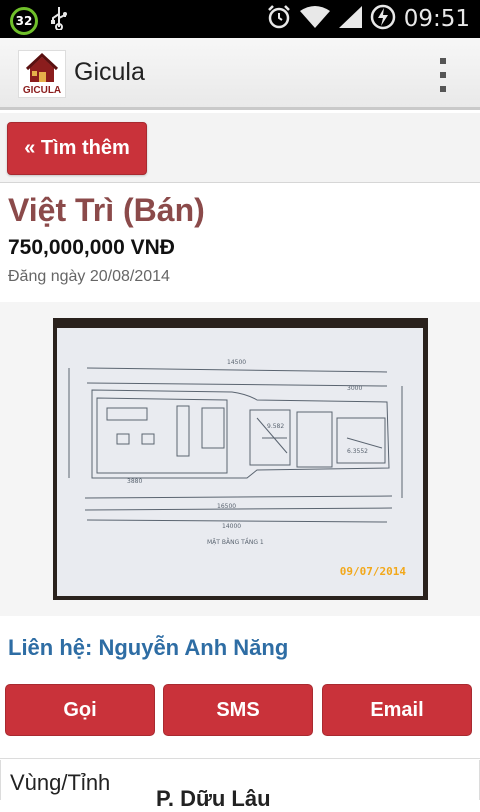 The image size is (480, 812). Describe the element at coordinates (80, 710) in the screenshot. I see `call-button: Gọi` at that location.